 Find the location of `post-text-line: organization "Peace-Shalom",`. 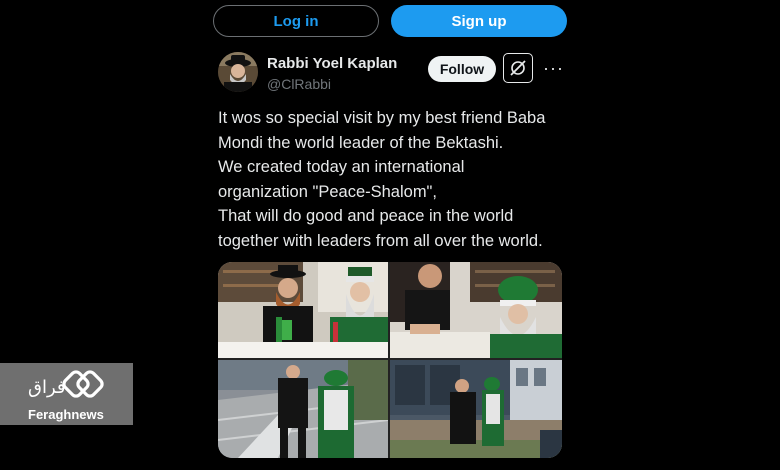

post-text-line: organization "Peace-Shalom", is located at coordinates (328, 191).